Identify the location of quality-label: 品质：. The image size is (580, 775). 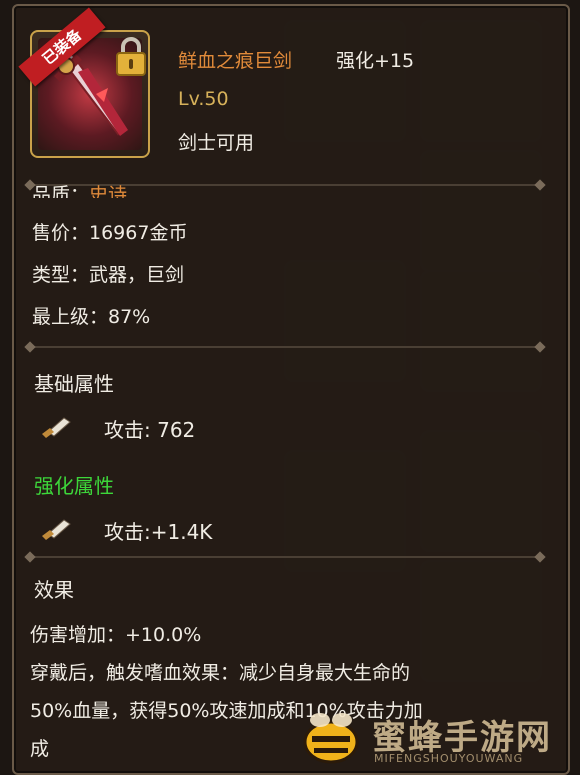
(61, 191).